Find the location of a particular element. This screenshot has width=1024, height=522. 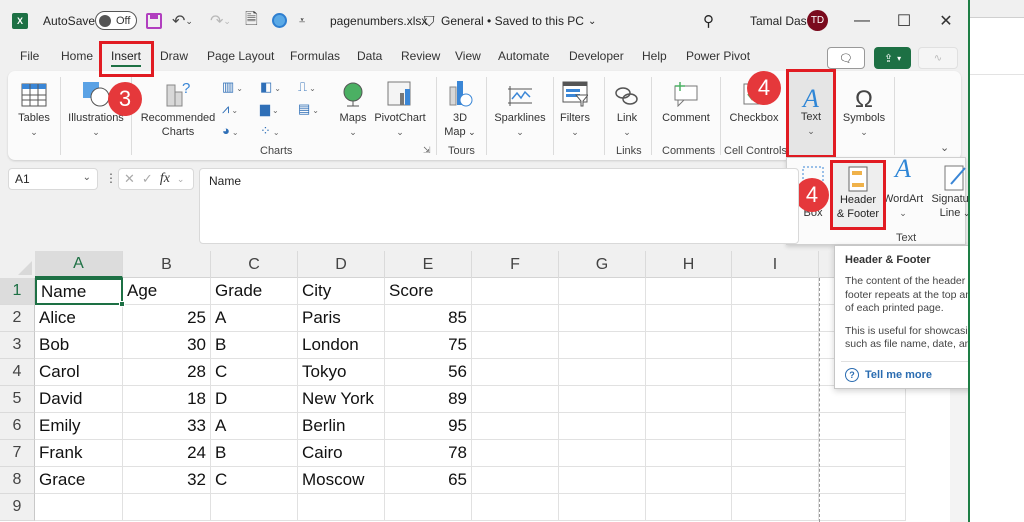

avatar: TD is located at coordinates (817, 20).